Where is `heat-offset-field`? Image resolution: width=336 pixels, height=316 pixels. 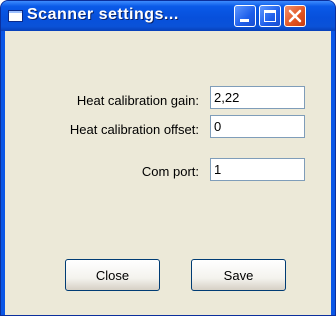 heat-offset-field is located at coordinates (257, 126).